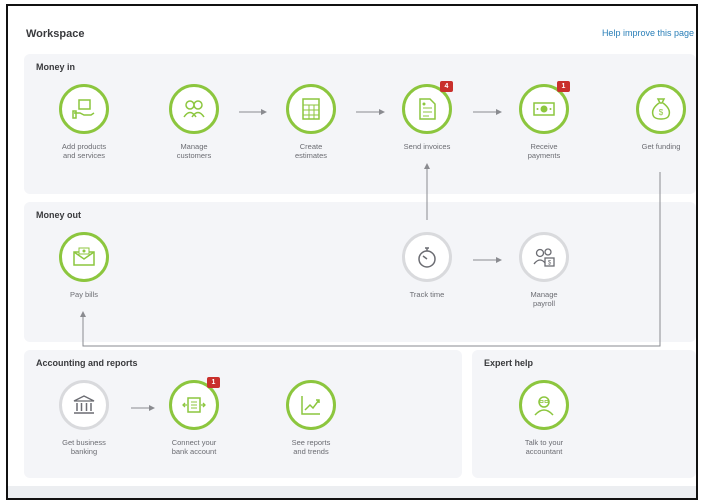 This screenshot has width=704, height=504. I want to click on node-send-invoices: 4 Send invoices, so click(427, 116).